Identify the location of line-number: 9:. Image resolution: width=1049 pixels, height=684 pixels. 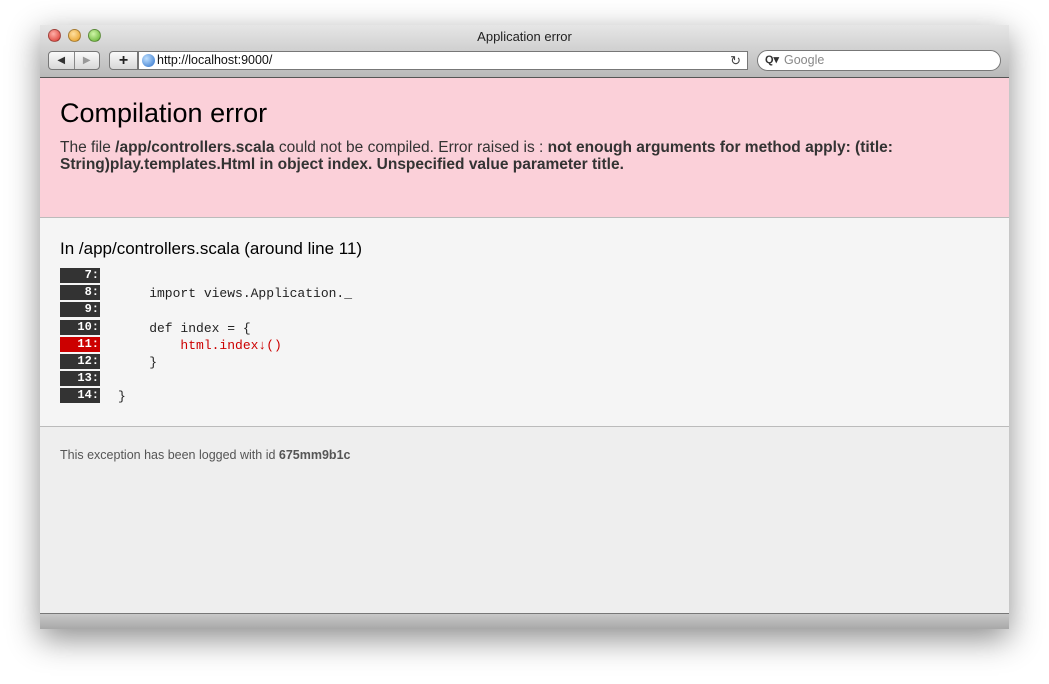
(80, 310).